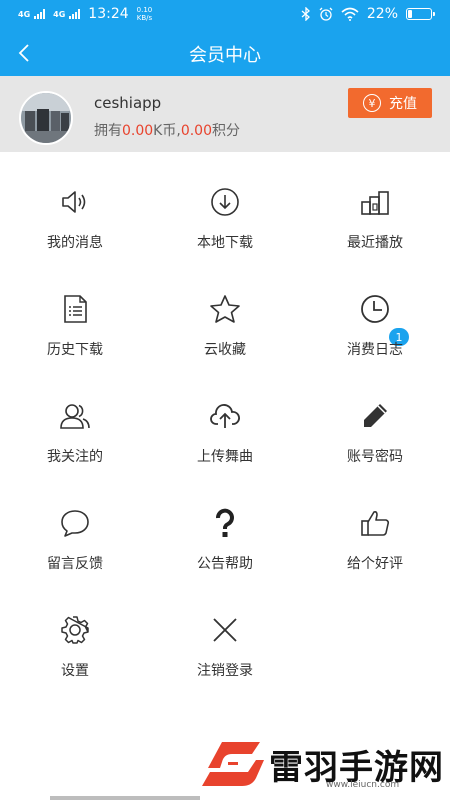 Image resolution: width=450 pixels, height=800 pixels. What do you see at coordinates (305, 14) in the screenshot?
I see `bluetooth-icon` at bounding box center [305, 14].